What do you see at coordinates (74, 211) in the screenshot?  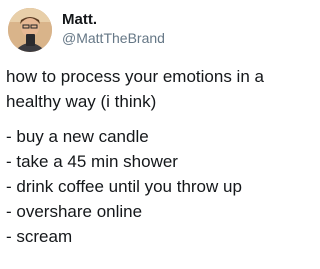 I see `list-item: - overshare online` at bounding box center [74, 211].